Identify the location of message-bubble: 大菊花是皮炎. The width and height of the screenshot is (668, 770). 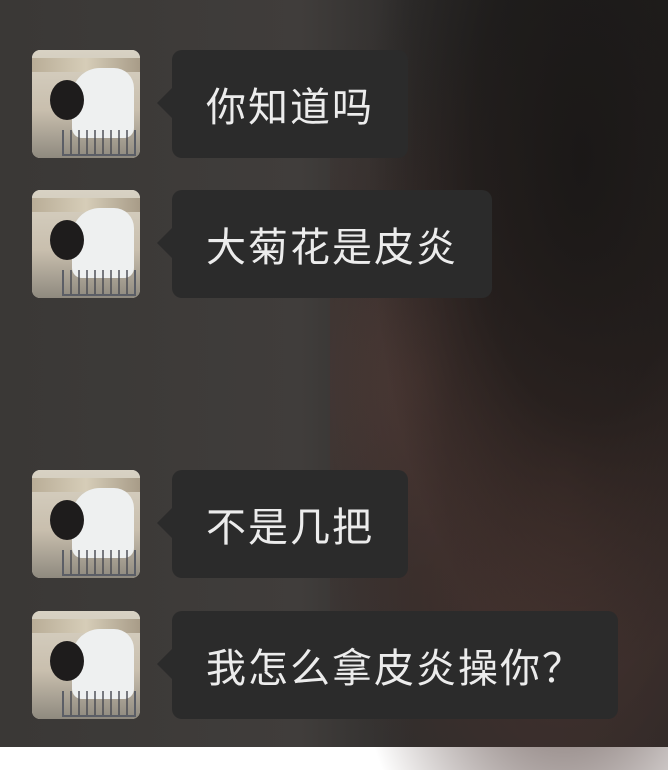
(324, 244).